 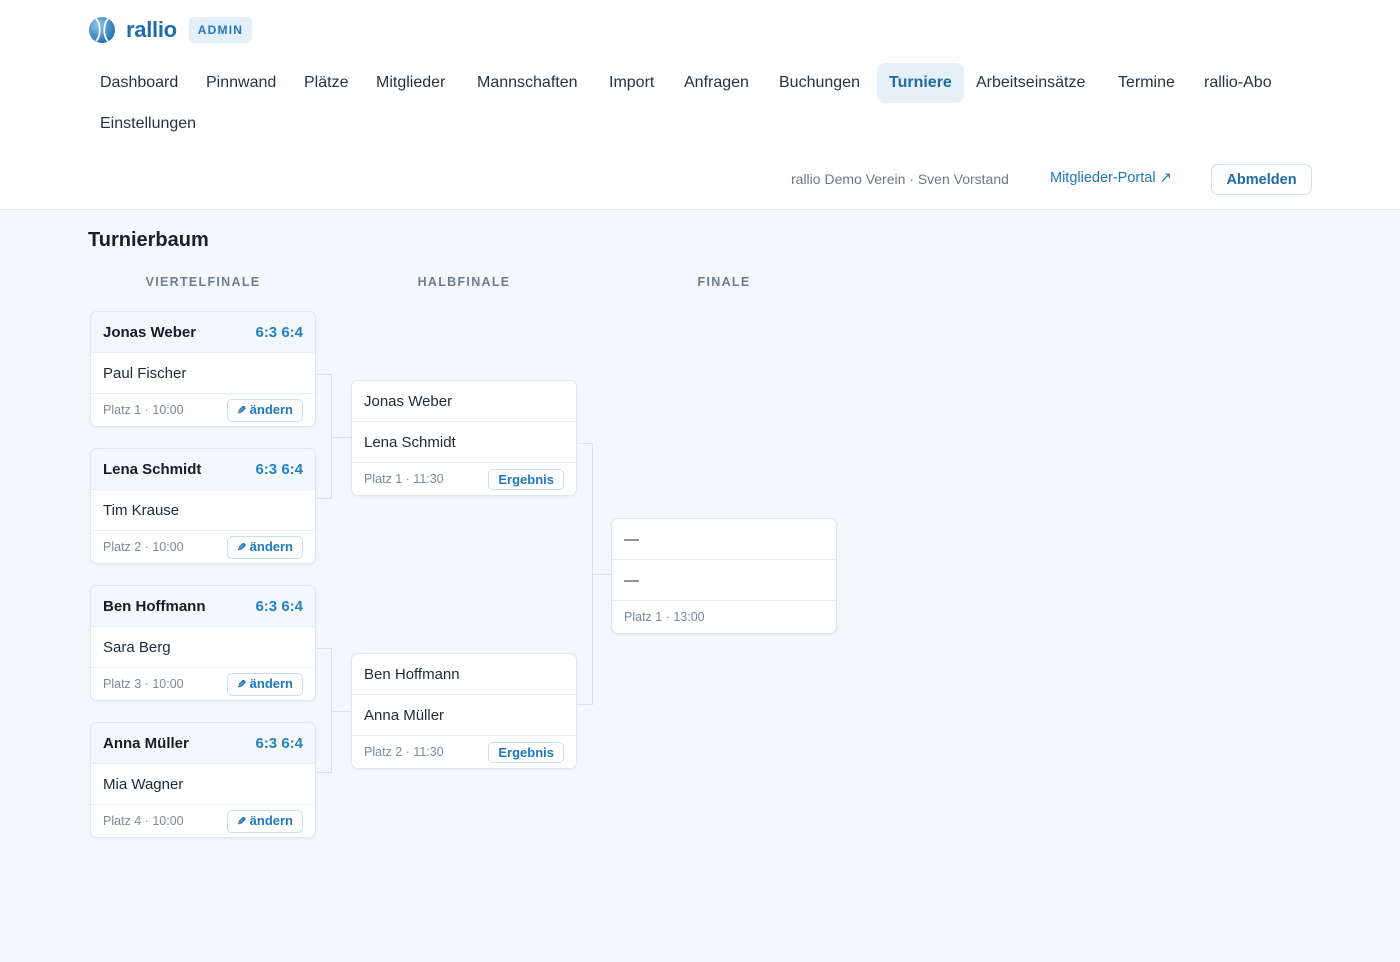 What do you see at coordinates (137, 647) in the screenshot?
I see `player-name: Sara Berg` at bounding box center [137, 647].